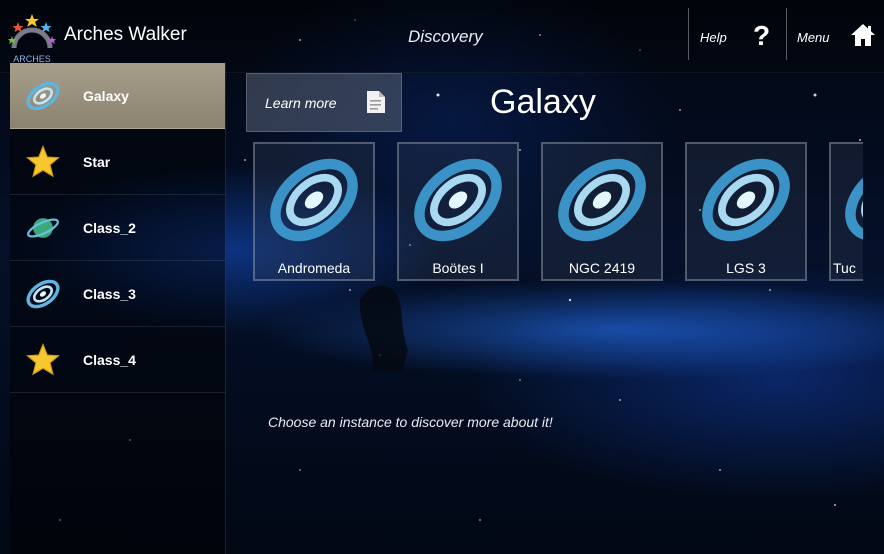 Image resolution: width=884 pixels, height=554 pixels. I want to click on sidebar-item-class-3: Class_3, so click(117, 294).